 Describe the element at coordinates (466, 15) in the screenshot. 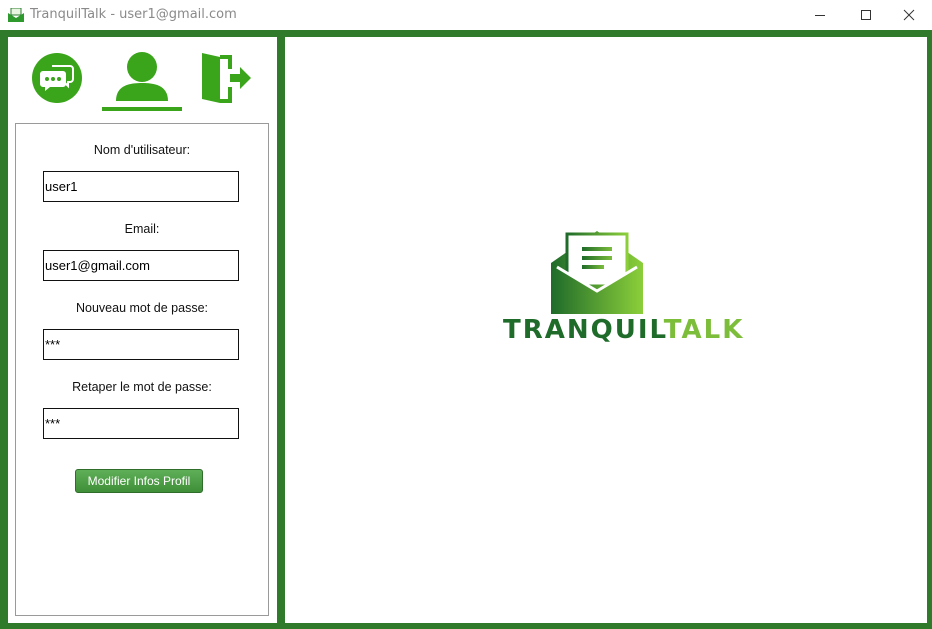

I see `title-bar: TranquilTalk - user1@gmail.com` at that location.